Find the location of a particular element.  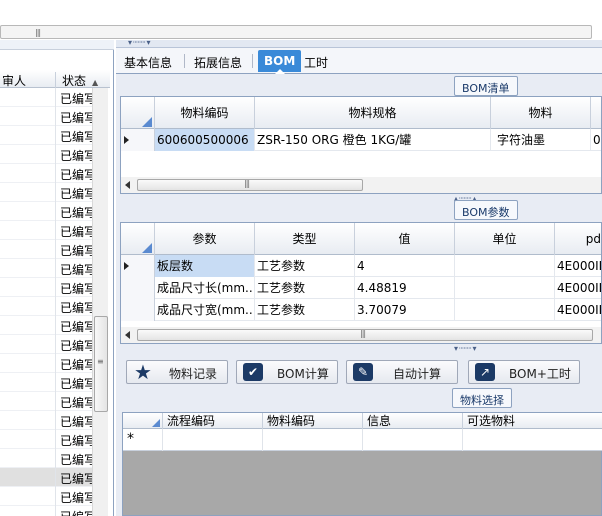

column-header-process-code: 流程编码 is located at coordinates (213, 421).